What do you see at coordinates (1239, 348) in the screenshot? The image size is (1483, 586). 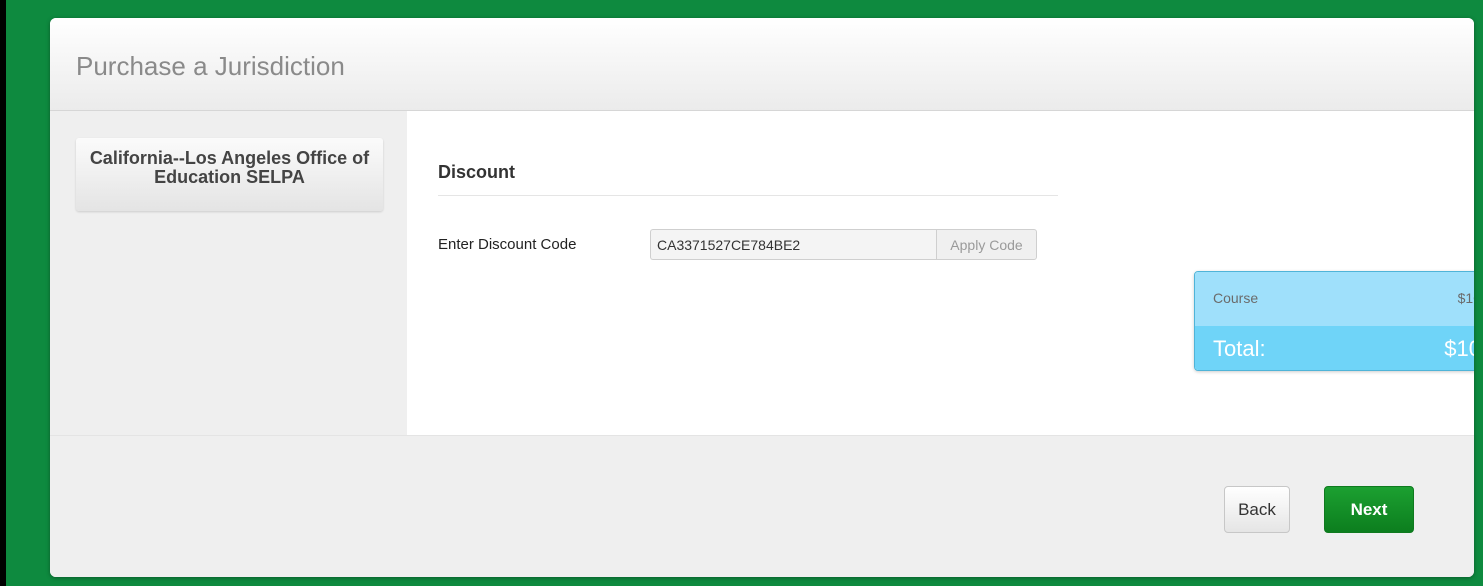 I see `total-label: Total:` at bounding box center [1239, 348].